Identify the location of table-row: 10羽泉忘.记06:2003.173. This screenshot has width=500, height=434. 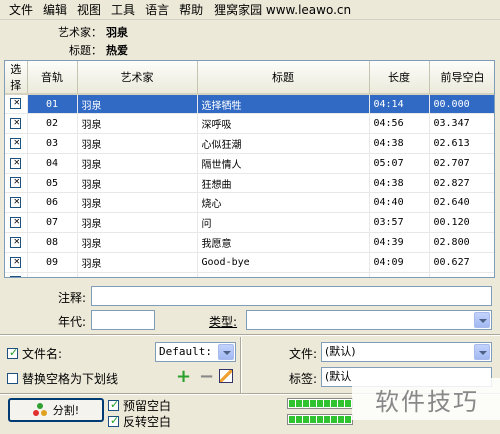
(249, 274).